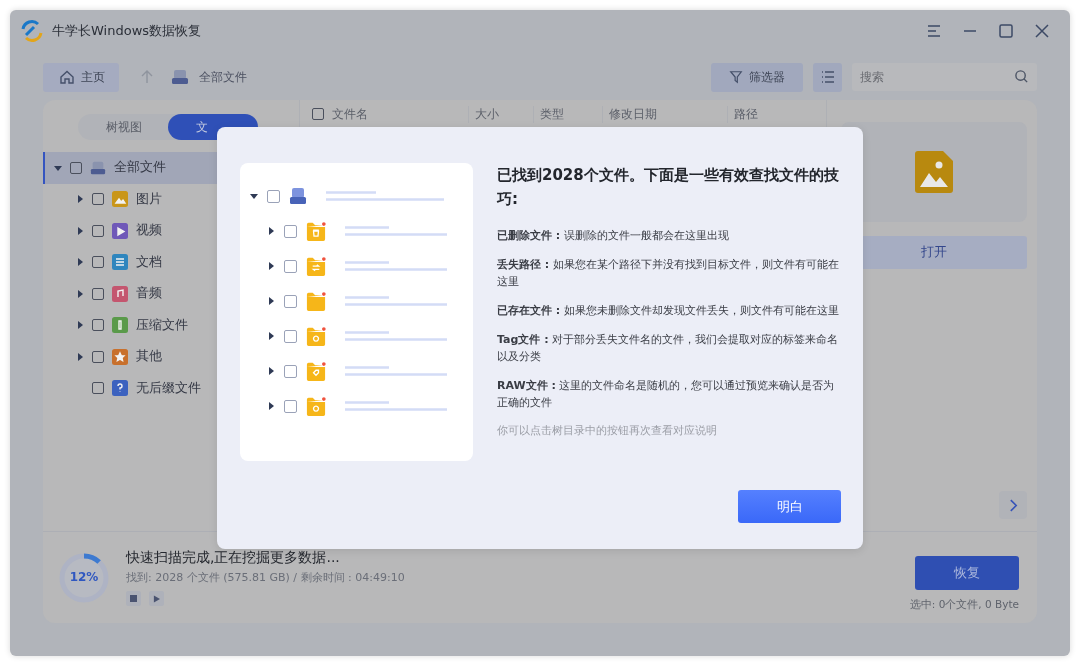 Image resolution: width=1080 pixels, height=666 pixels. Describe the element at coordinates (967, 572) in the screenshot. I see `recover-button: 恢复` at that location.